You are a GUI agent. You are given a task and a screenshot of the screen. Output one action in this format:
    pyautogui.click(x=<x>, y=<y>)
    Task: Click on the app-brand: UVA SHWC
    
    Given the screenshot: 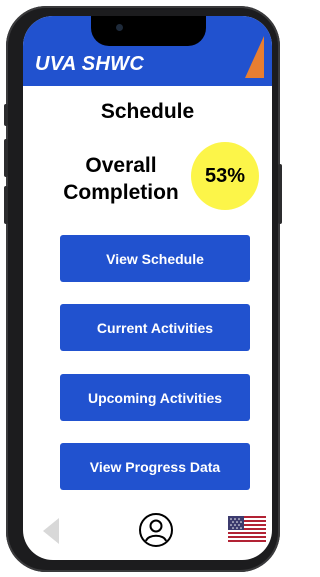 What is the action you would take?
    pyautogui.click(x=90, y=64)
    